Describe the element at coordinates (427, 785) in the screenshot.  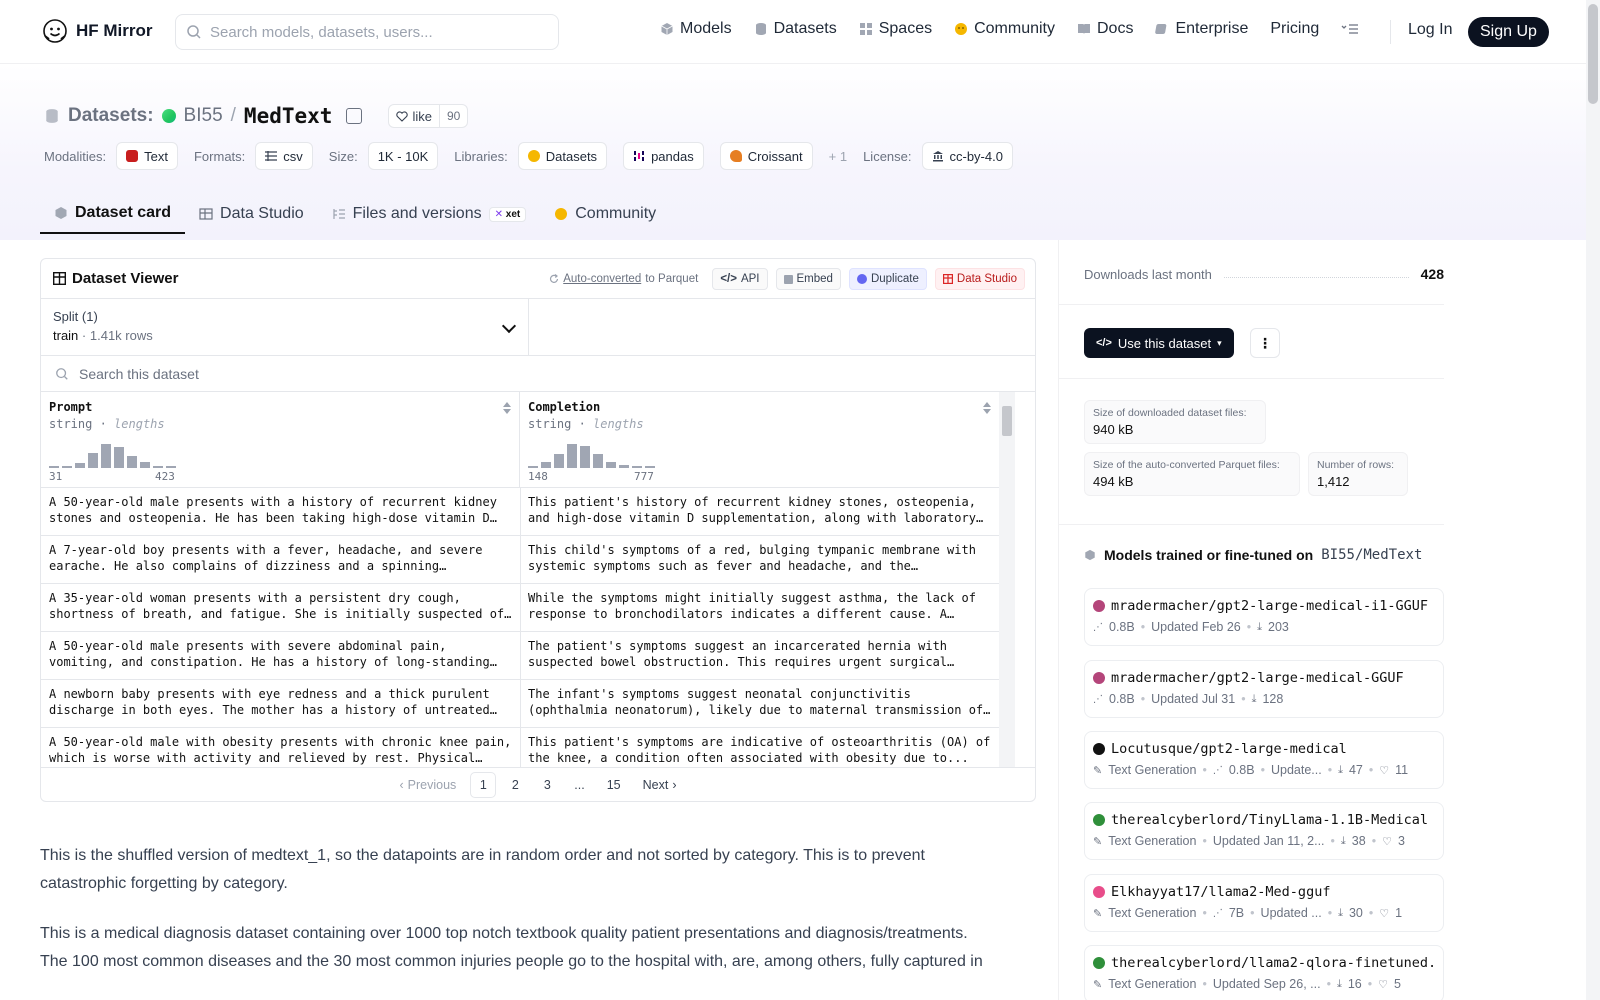
I see `previous-page-button: ‹ Previous` at that location.